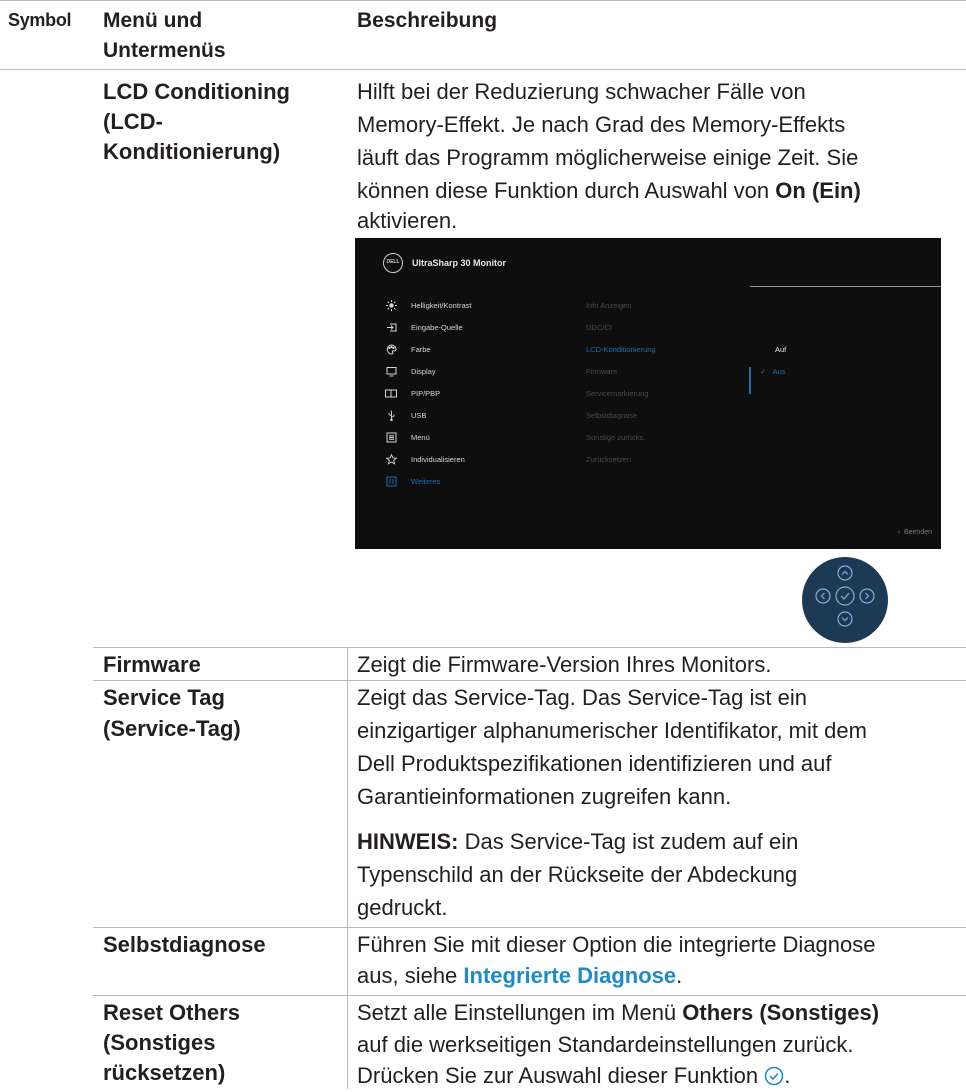  Describe the element at coordinates (779, 371) in the screenshot. I see `osd-option-off-label: Aus` at that location.